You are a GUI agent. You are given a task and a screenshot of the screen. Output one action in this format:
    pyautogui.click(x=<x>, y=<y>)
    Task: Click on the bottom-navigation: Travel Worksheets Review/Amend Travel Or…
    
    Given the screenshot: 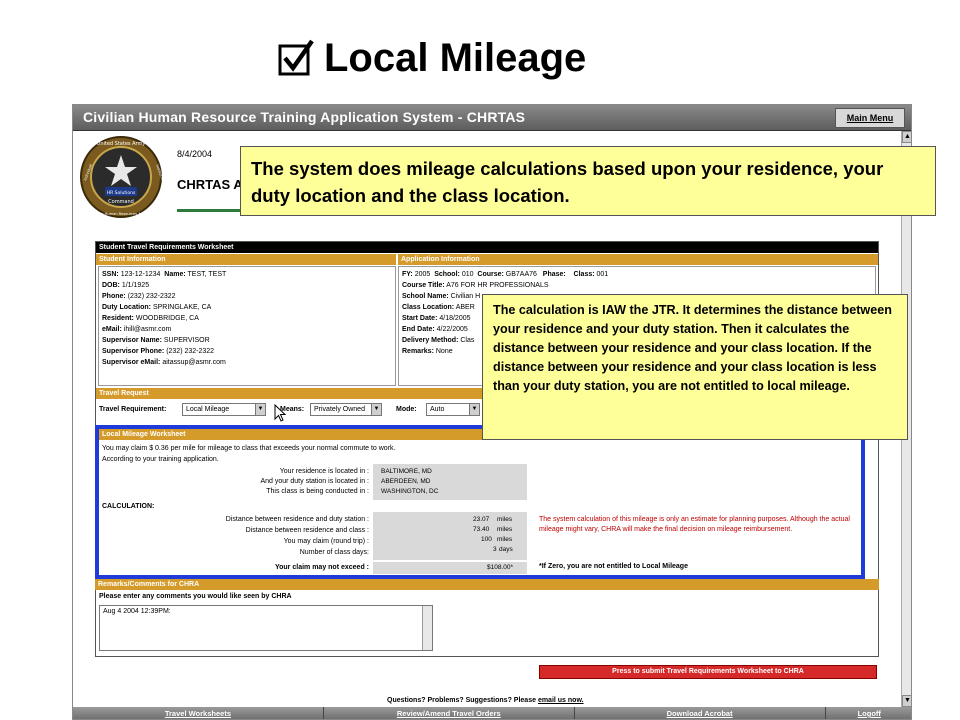 What is the action you would take?
    pyautogui.click(x=492, y=713)
    